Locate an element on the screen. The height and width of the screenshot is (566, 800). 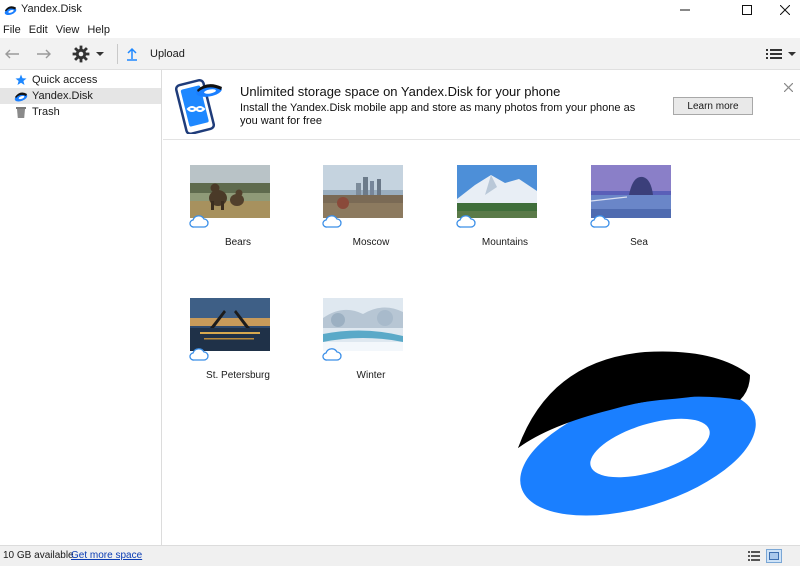
upload-button: Upload is located at coordinates (158, 54).